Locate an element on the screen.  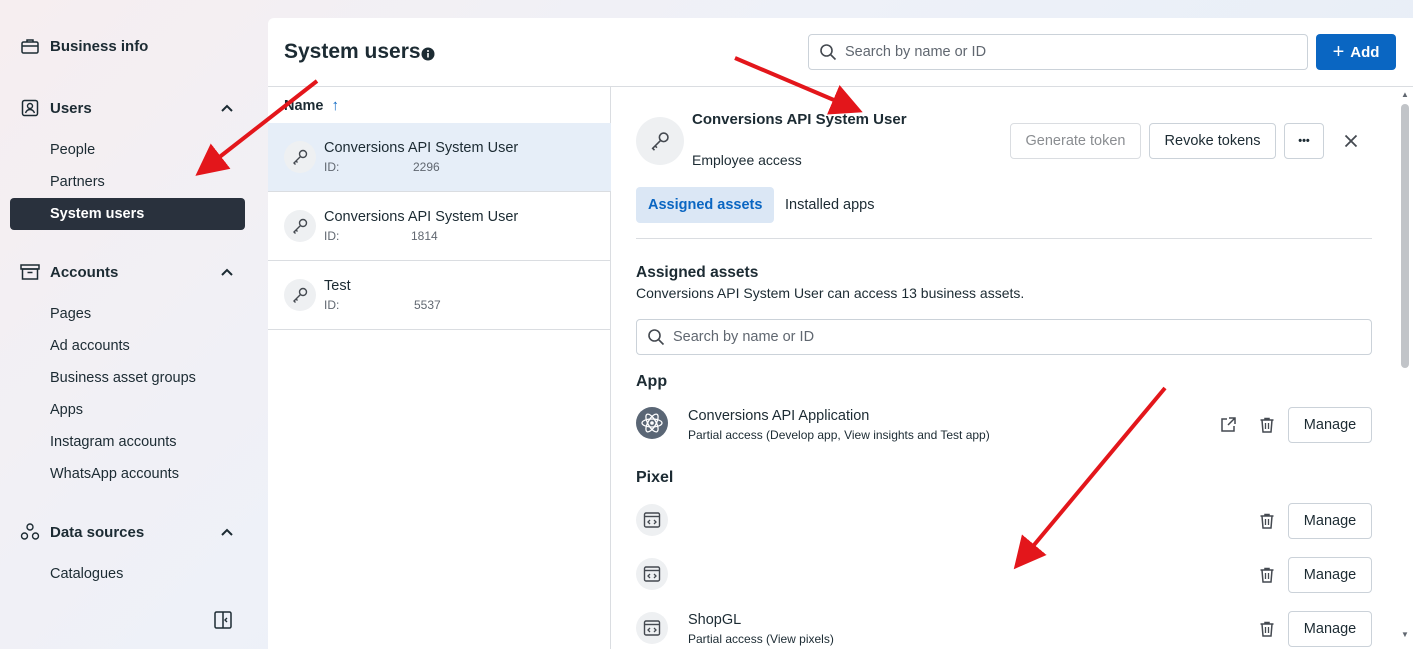
group-title-pixel: Pixel is located at coordinates (655, 477).